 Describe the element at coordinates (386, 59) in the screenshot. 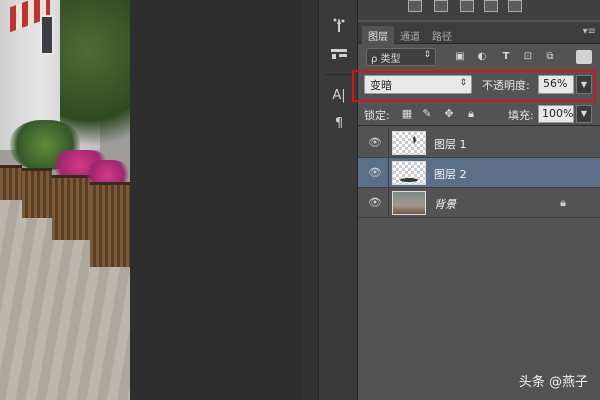

I see `filter-kind-label: ρ 类型` at that location.